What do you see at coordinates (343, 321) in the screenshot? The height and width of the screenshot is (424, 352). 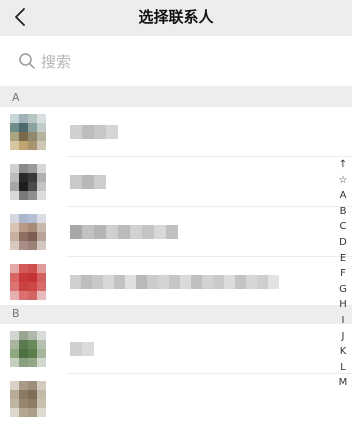 I see `index-letter: I` at bounding box center [343, 321].